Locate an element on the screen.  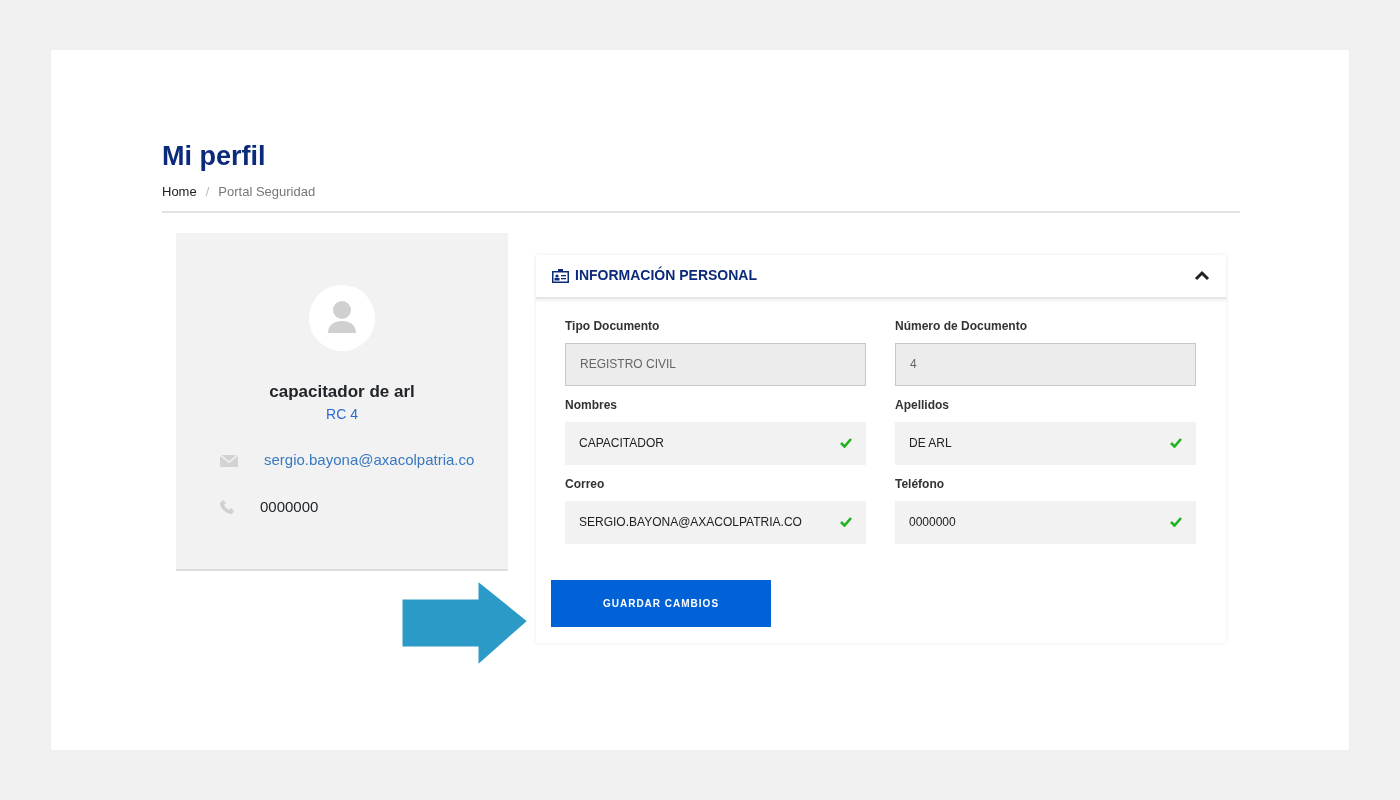
save-button: GUARDAR CAMBIOS is located at coordinates (661, 603).